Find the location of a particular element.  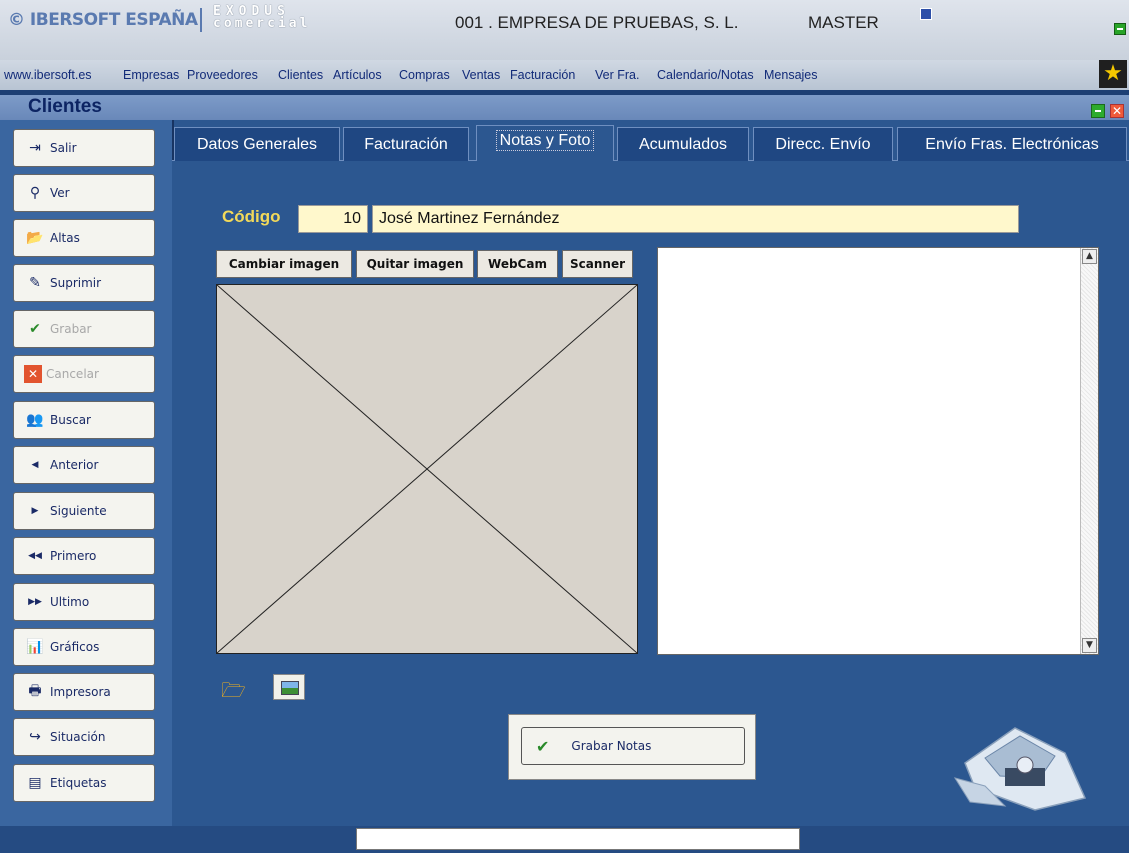

picture-icon is located at coordinates (289, 687).